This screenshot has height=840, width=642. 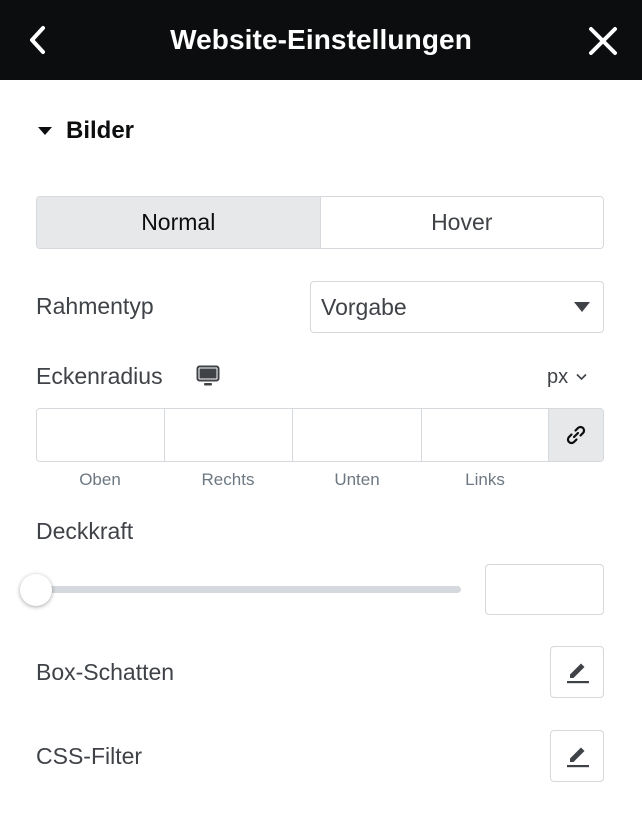 What do you see at coordinates (100, 479) in the screenshot?
I see `radius-top-label: Oben` at bounding box center [100, 479].